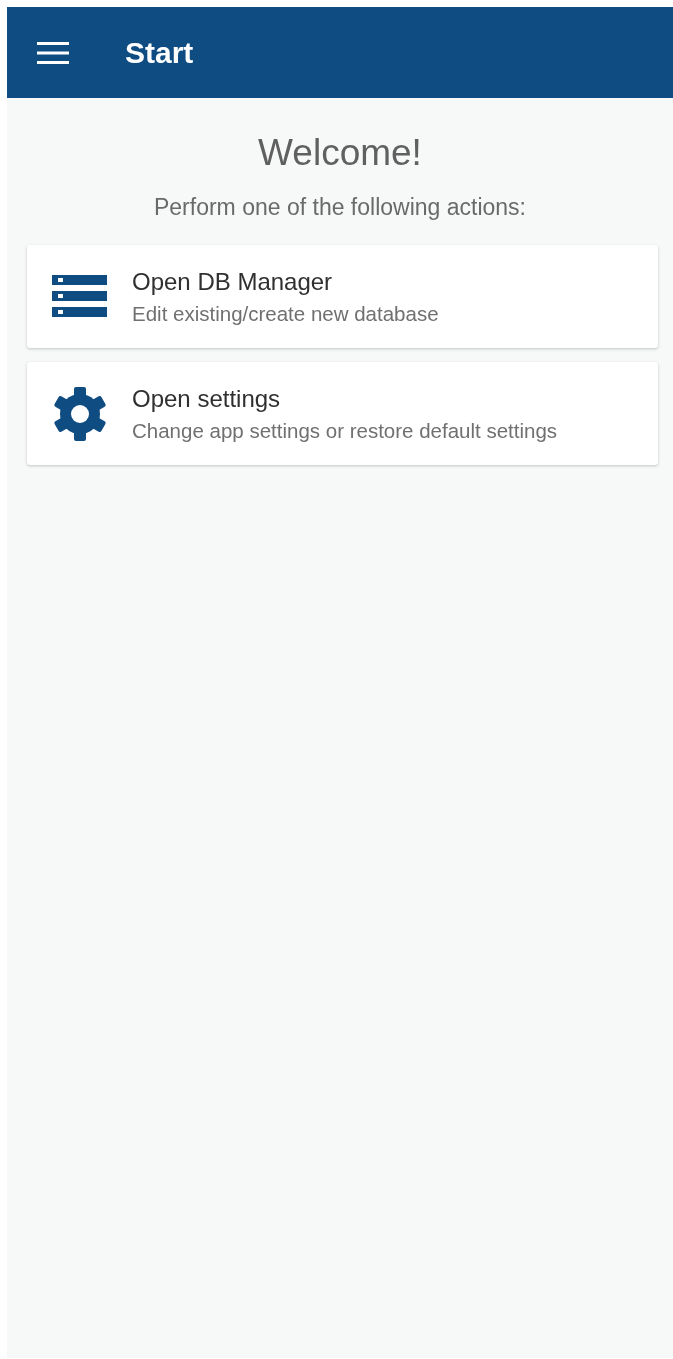 This screenshot has width=673, height=1359. I want to click on action-description: Edit existing/create new database, so click(285, 313).